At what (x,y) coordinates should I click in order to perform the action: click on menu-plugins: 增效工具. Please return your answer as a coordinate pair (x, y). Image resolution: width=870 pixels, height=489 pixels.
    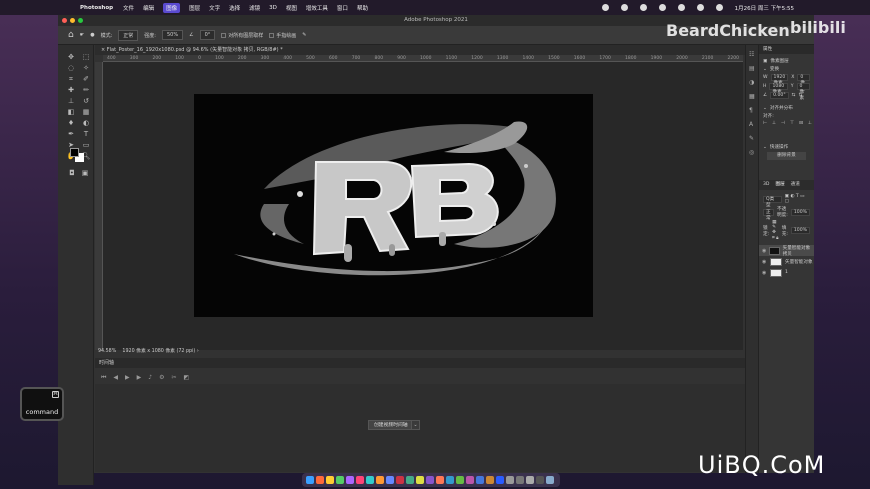
    Looking at the image, I should click on (317, 8).